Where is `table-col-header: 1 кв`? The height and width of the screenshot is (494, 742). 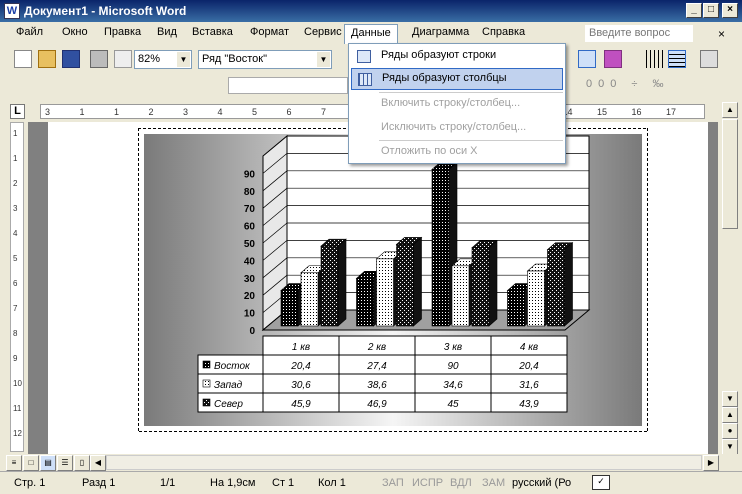
table-col-header: 1 кв is located at coordinates (301, 347).